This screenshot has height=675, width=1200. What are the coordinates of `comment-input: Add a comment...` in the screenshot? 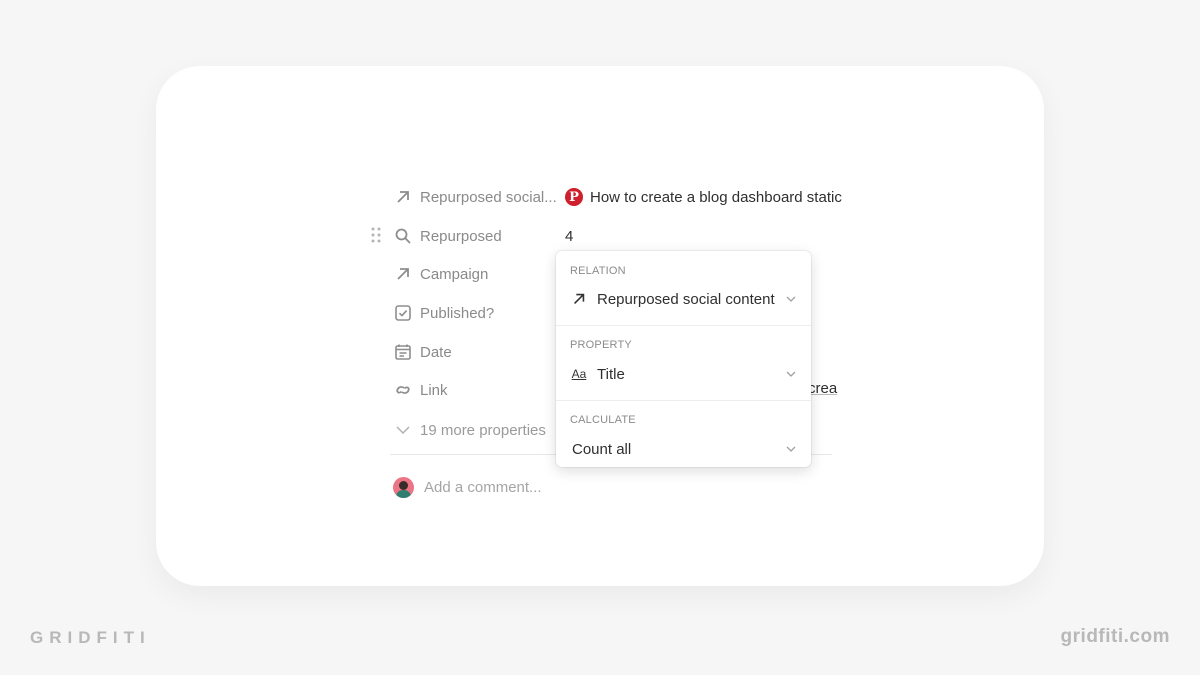 It's located at (483, 487).